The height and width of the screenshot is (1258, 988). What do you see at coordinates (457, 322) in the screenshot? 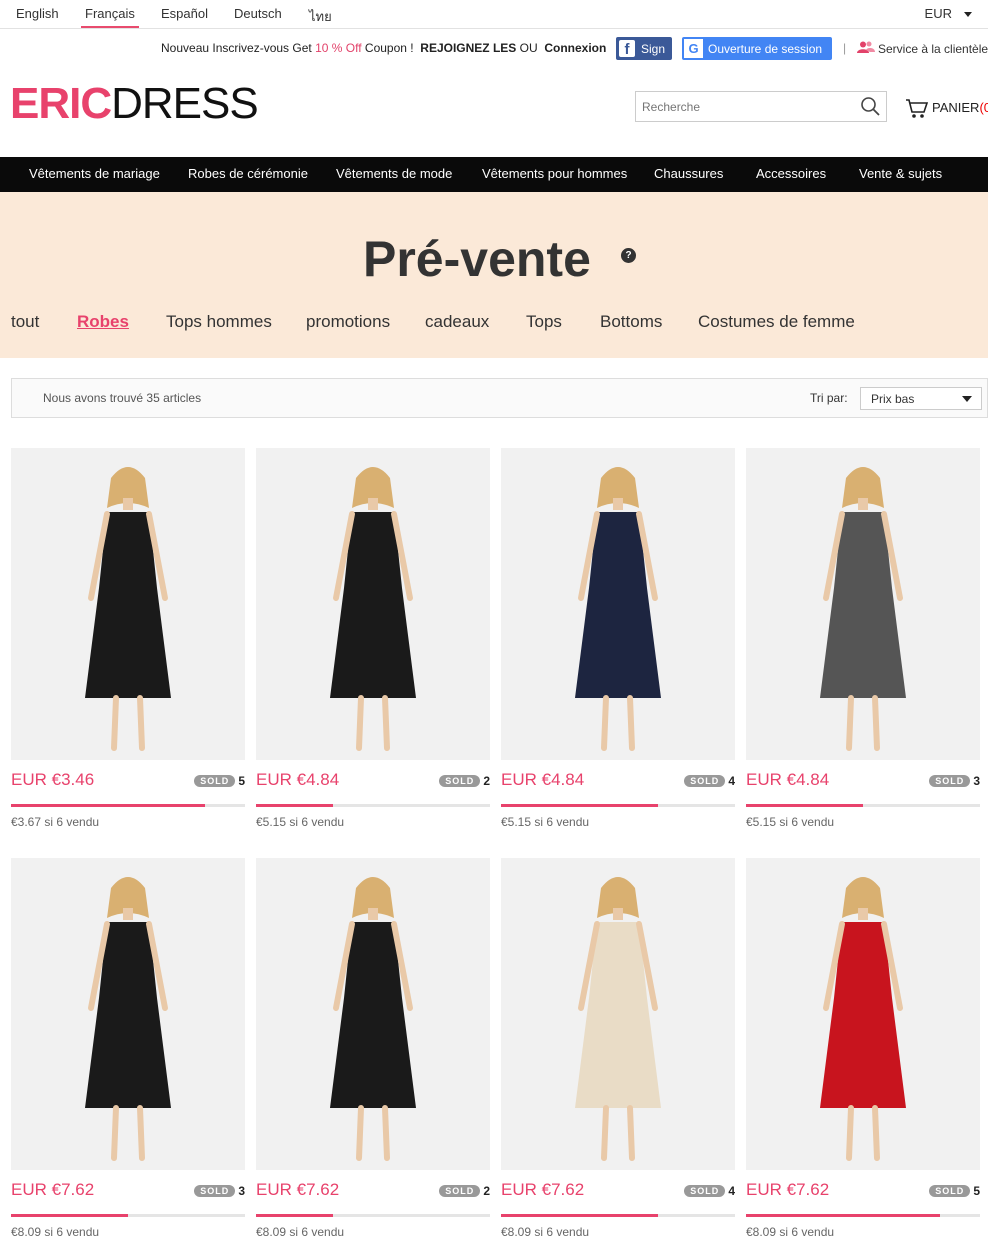
I see `tab-gifts: cadeaux` at bounding box center [457, 322].